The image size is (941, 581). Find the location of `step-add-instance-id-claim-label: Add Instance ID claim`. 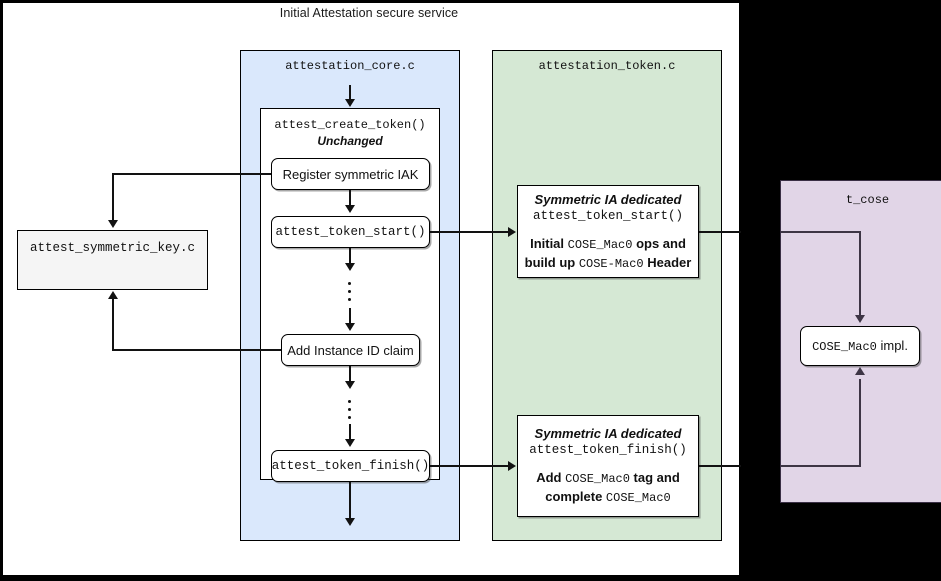

step-add-instance-id-claim-label: Add Instance ID claim is located at coordinates (350, 350).